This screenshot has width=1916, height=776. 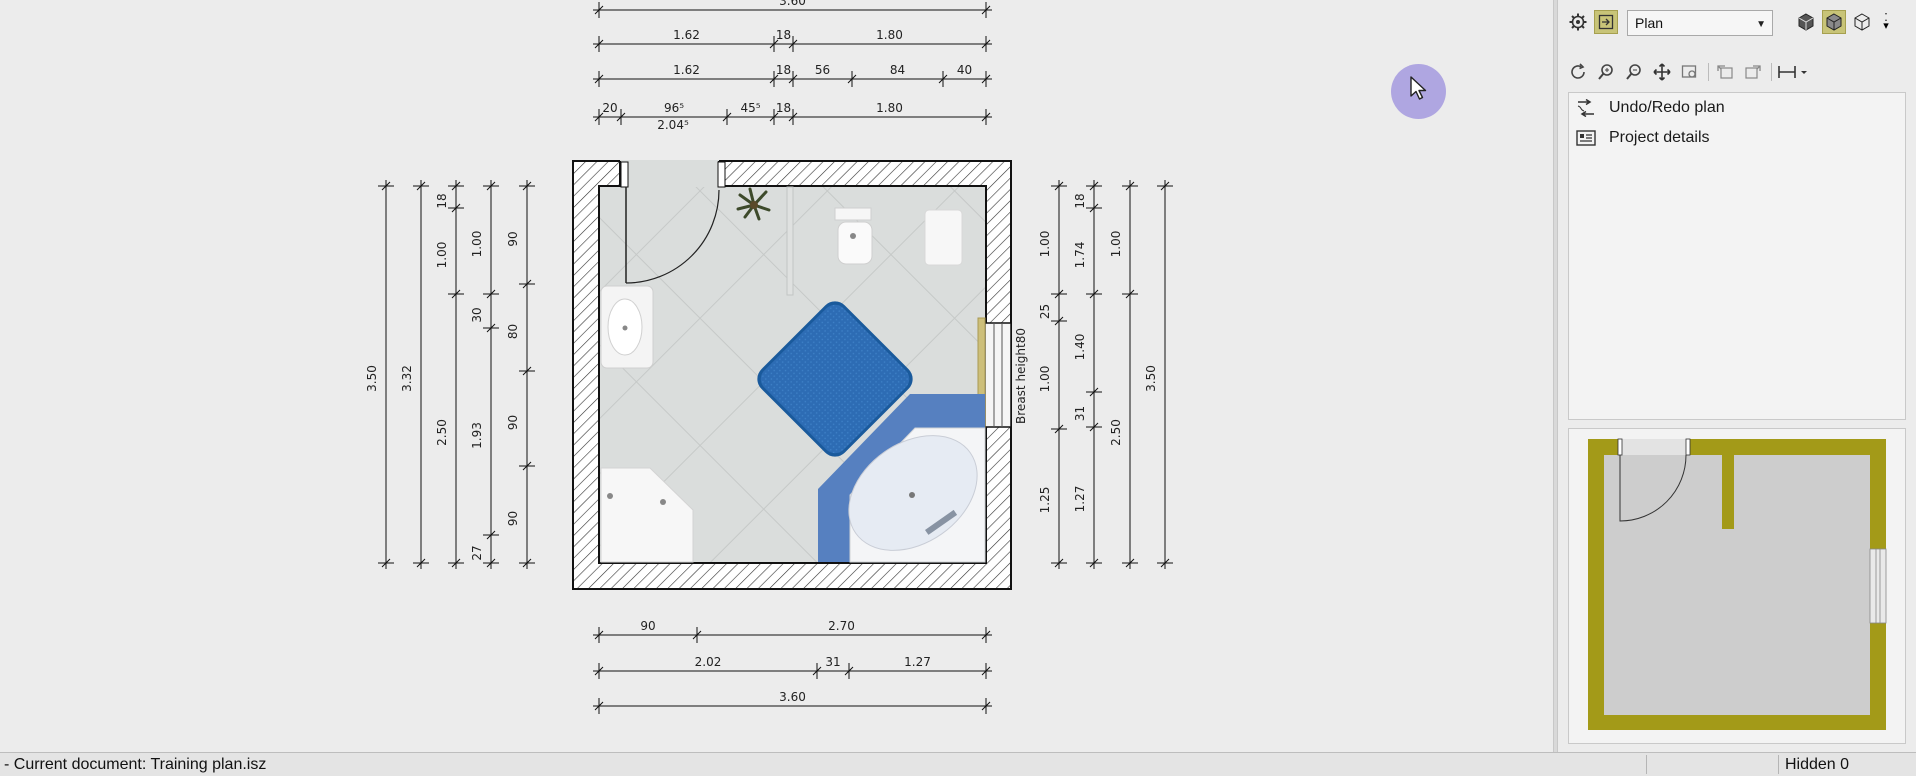 I want to click on dimension-label: 45⁵, so click(x=750, y=108).